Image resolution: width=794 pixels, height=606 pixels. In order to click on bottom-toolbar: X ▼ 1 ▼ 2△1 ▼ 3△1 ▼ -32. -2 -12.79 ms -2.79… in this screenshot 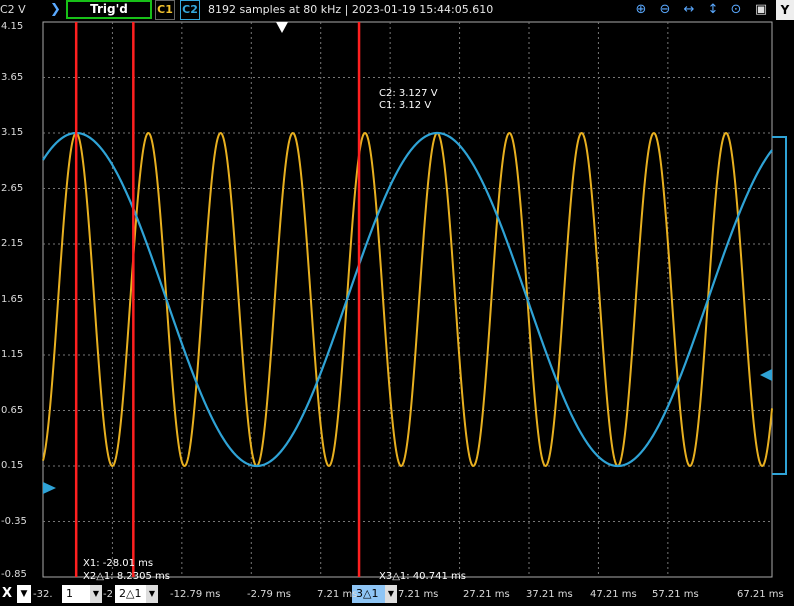, I will do `click(397, 595)`.